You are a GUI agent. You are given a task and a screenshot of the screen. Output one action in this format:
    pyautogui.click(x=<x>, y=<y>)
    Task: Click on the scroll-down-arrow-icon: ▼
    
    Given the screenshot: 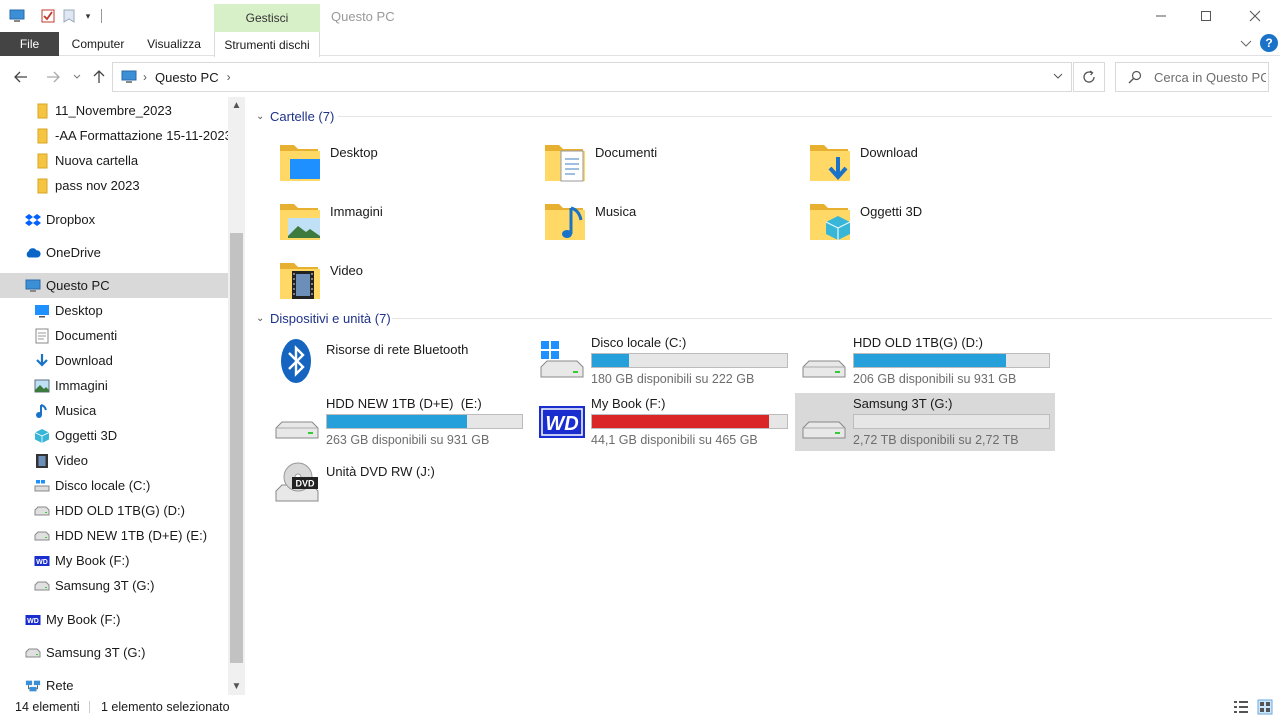 What is the action you would take?
    pyautogui.click(x=236, y=686)
    